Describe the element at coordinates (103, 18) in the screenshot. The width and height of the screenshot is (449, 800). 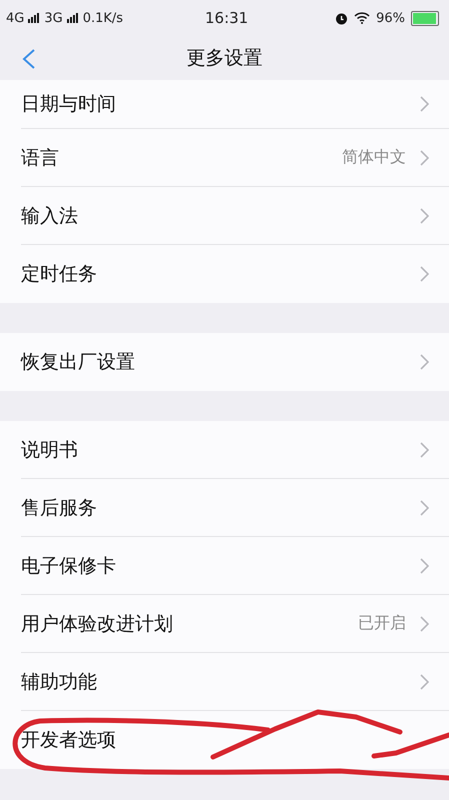
I see `speed-text: 0.1K/s` at that location.